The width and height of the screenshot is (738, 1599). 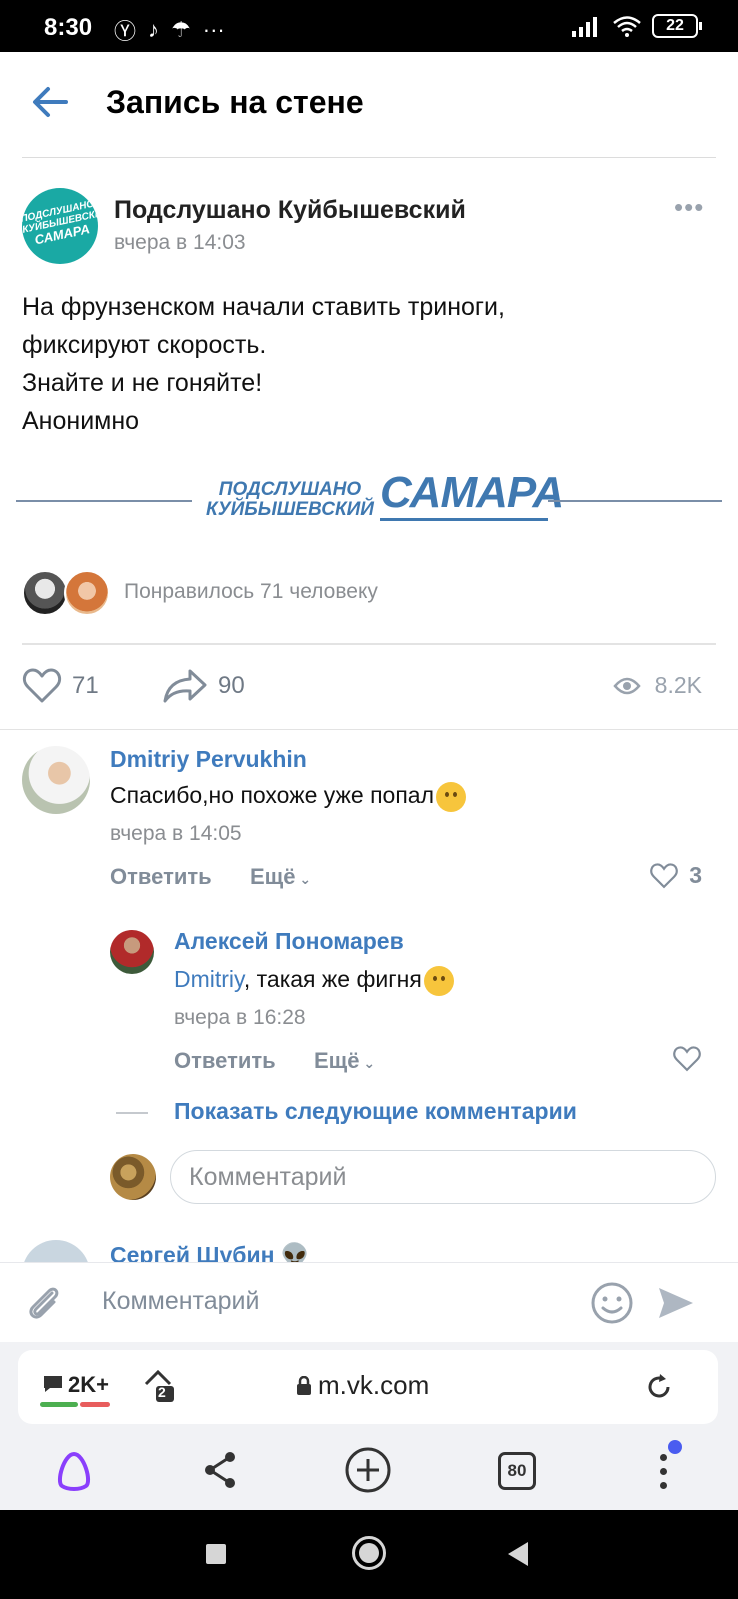 What do you see at coordinates (288, 797) in the screenshot?
I see `comment-text: Спасибо,но похоже уже попал` at bounding box center [288, 797].